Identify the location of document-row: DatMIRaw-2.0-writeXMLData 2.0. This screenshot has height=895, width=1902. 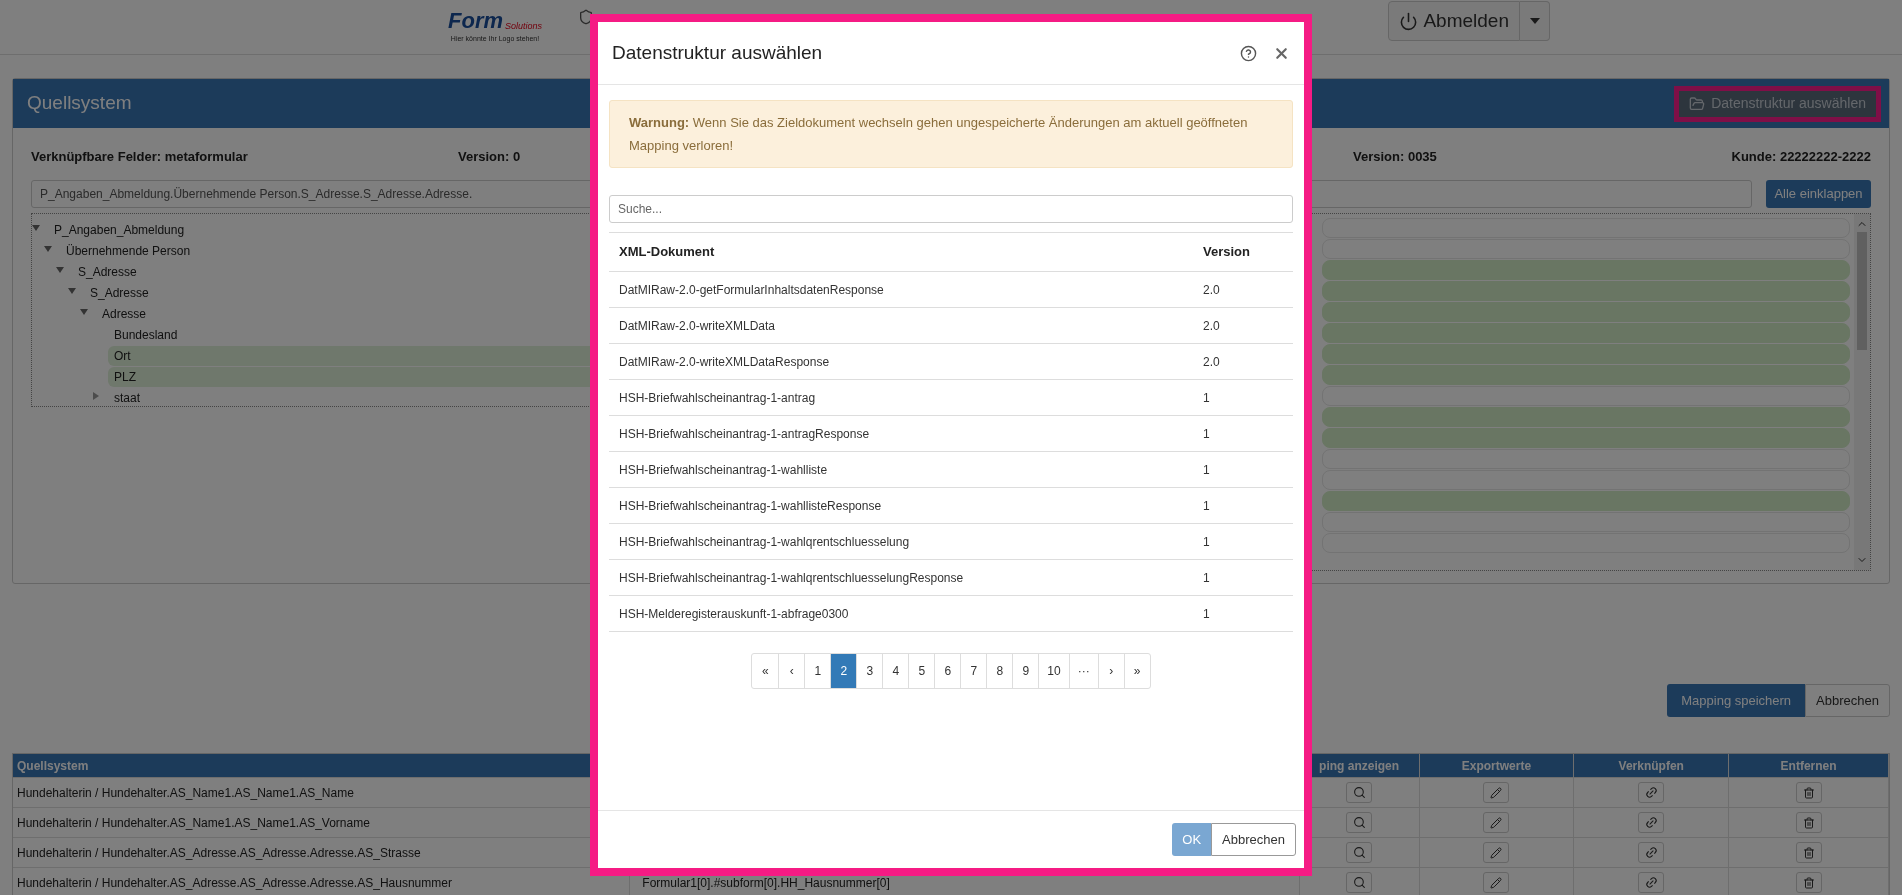
(951, 325).